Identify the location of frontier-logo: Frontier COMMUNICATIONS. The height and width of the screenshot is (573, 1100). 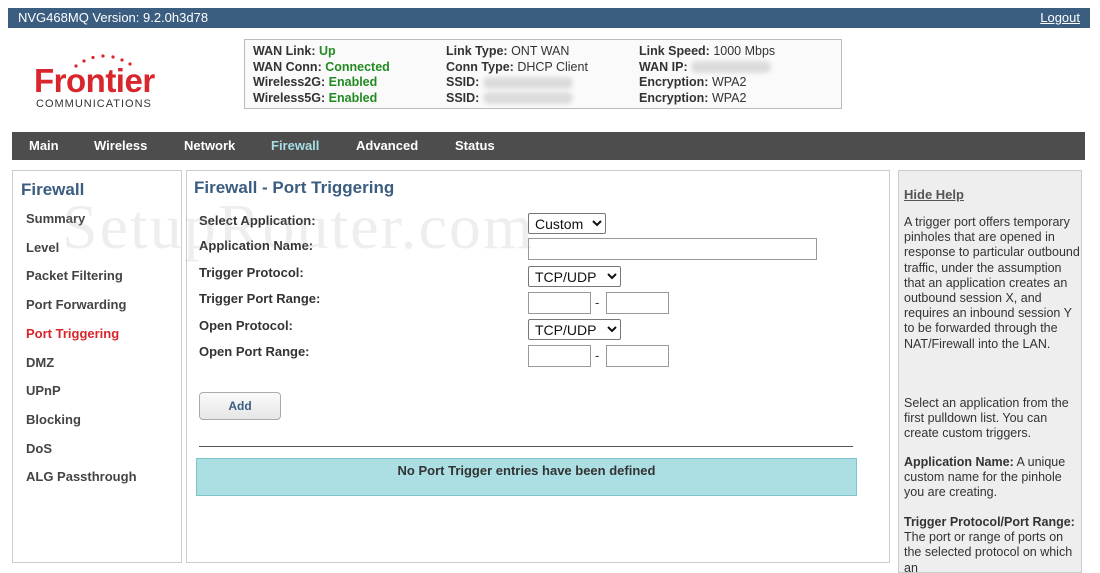
(103, 83).